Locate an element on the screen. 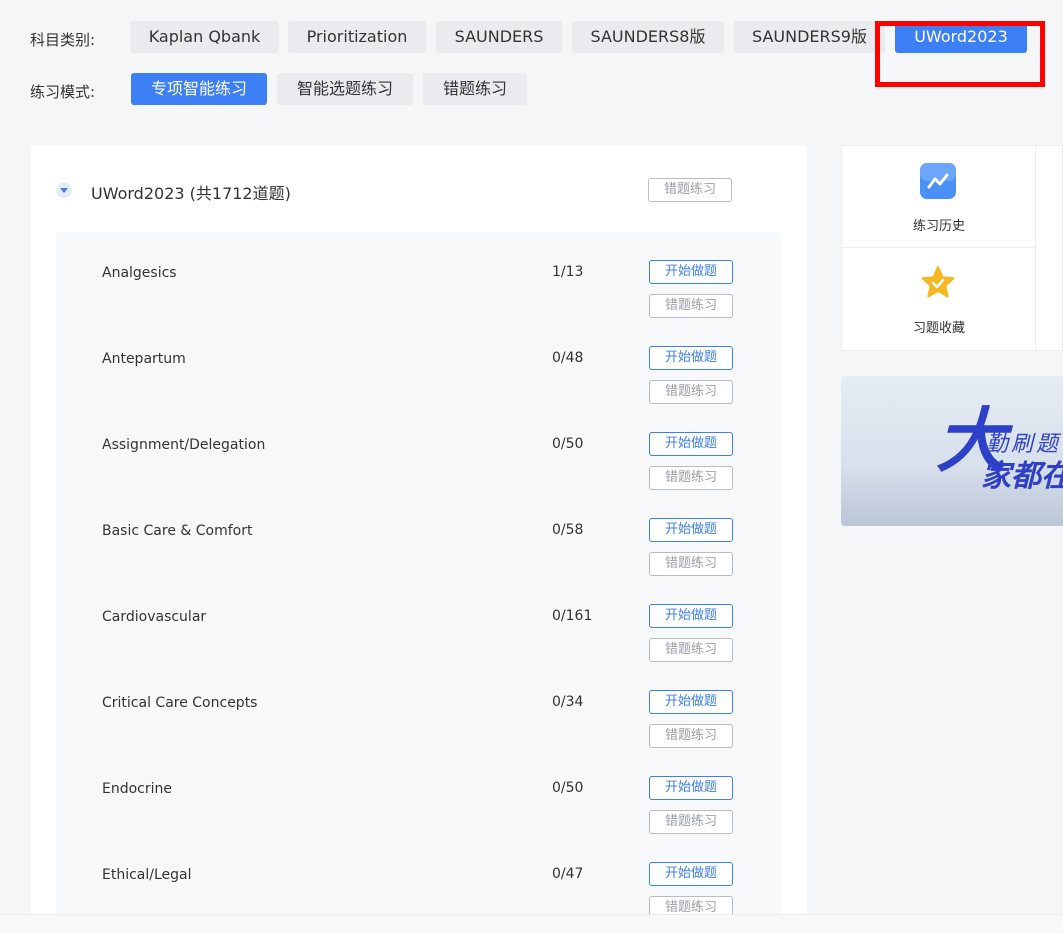 This screenshot has height=933, width=1063. topic-row: Analgesics 1/13 开始做题 错题练习 is located at coordinates (418, 275).